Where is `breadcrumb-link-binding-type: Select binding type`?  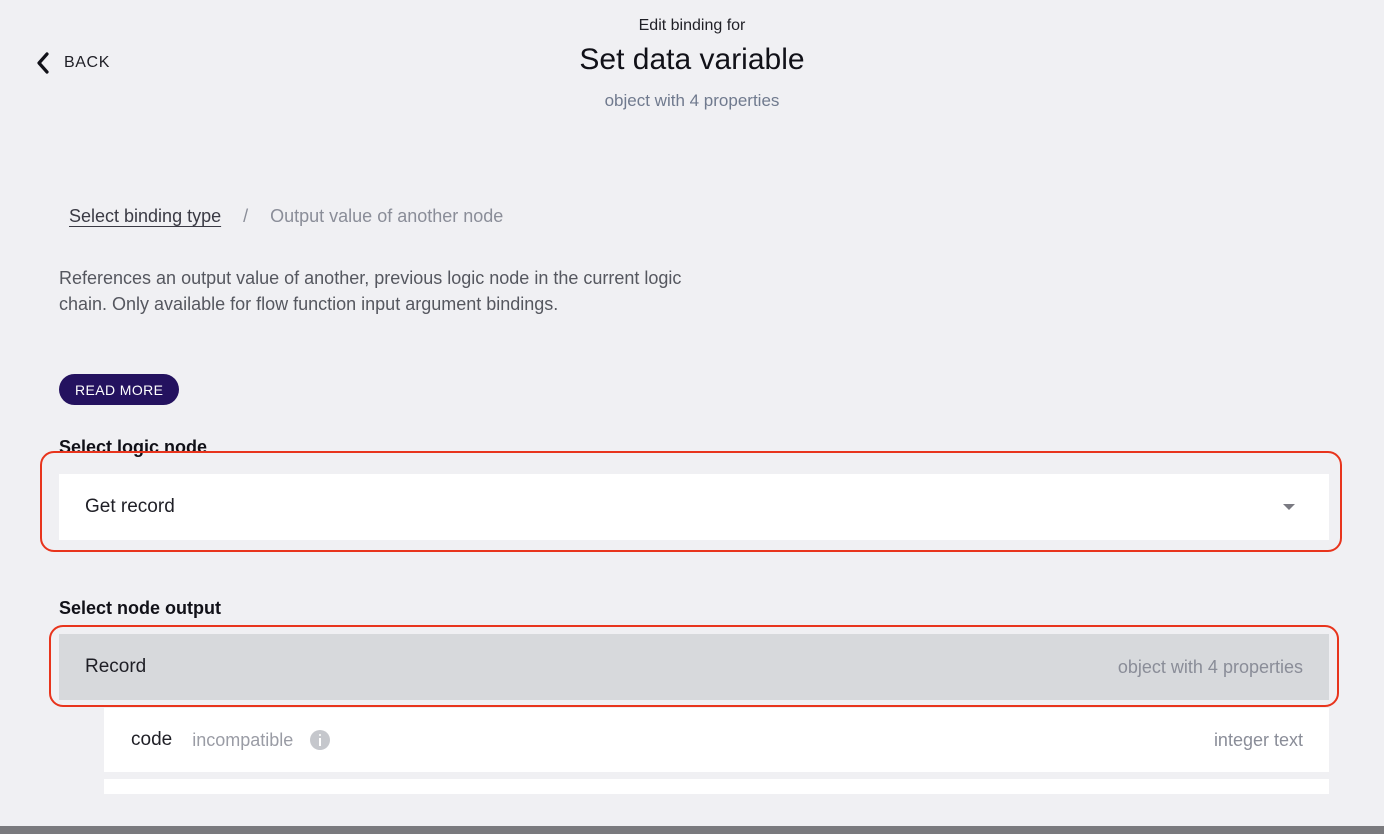
breadcrumb-link-binding-type: Select binding type is located at coordinates (145, 216).